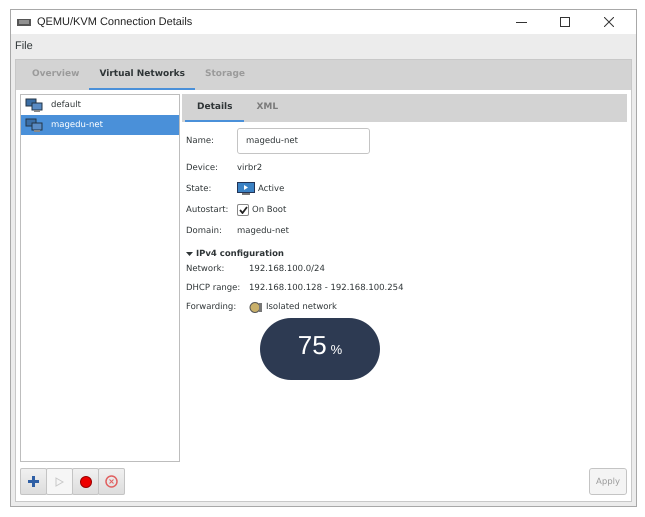  I want to click on add-button, so click(33, 481).